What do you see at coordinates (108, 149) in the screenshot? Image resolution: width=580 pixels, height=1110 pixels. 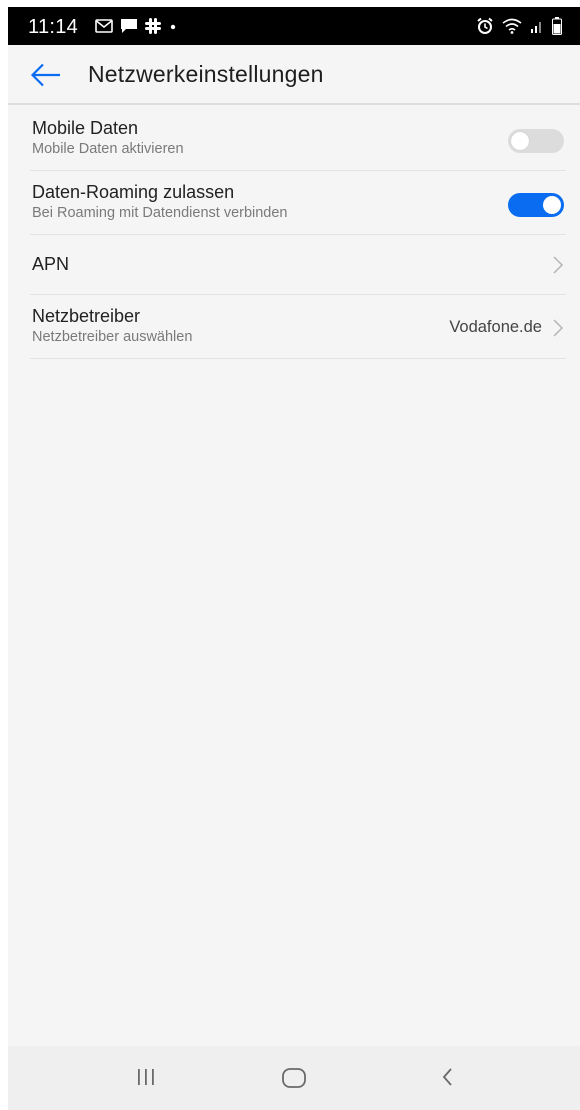 I see `setting-subtitle: Mobile Daten aktivieren` at bounding box center [108, 149].